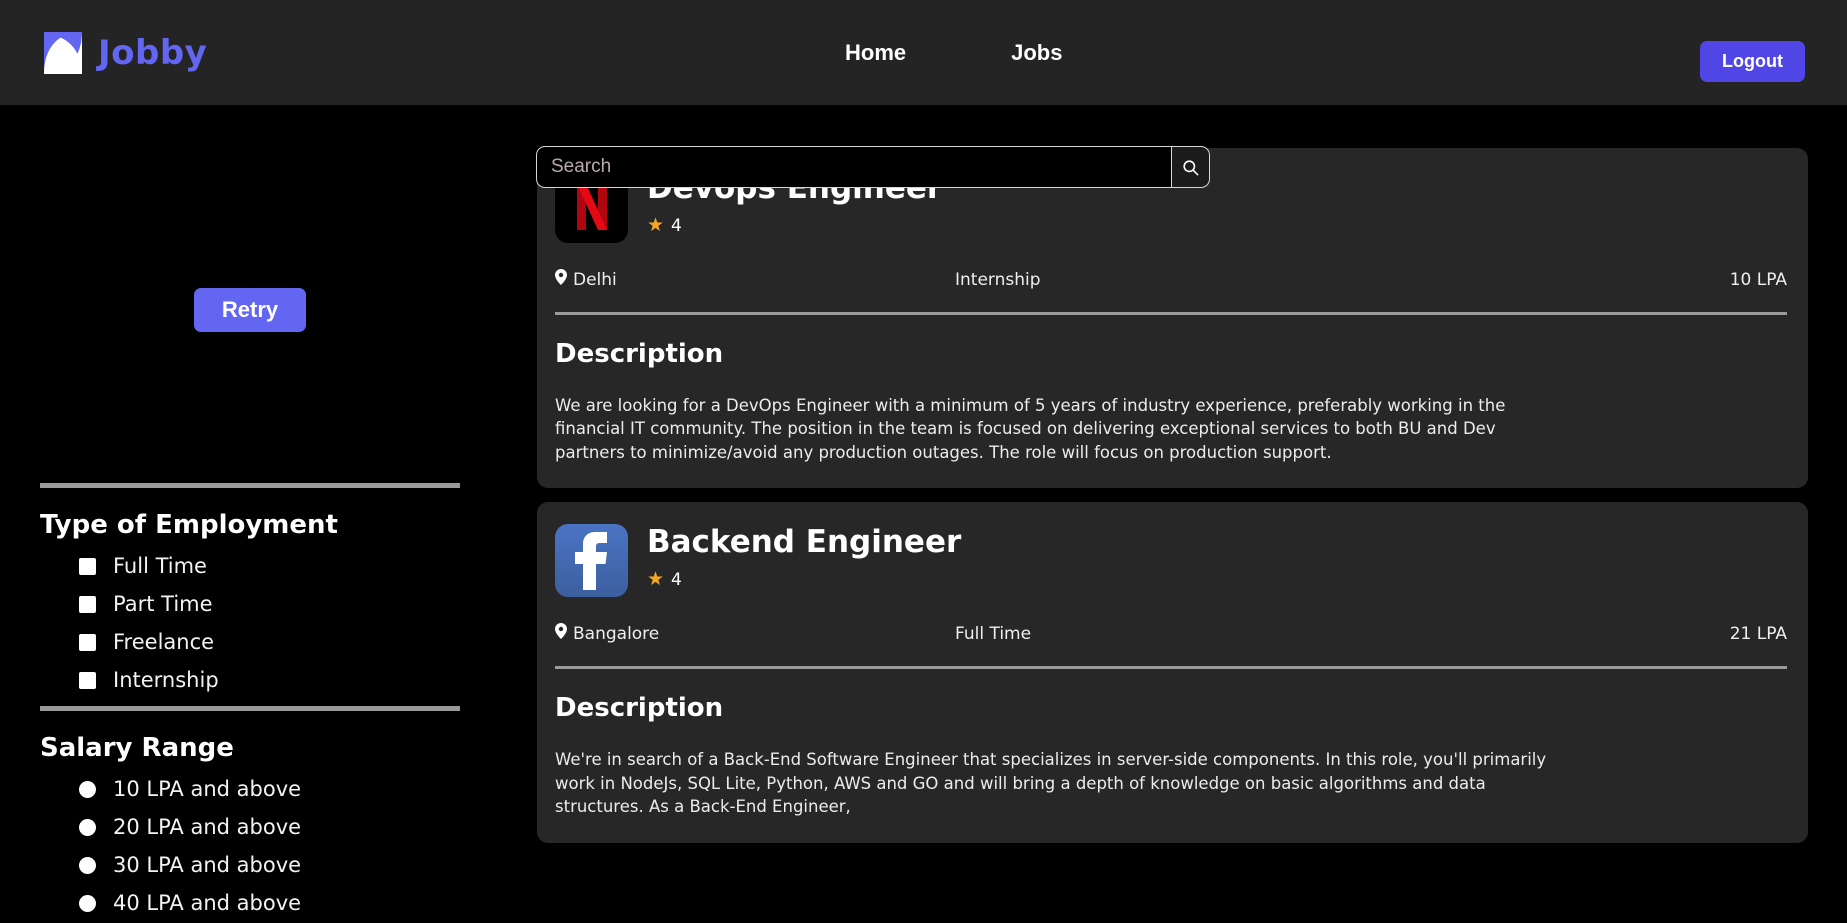  Describe the element at coordinates (269, 566) in the screenshot. I see `employment-option-full-time: Full Time` at that location.